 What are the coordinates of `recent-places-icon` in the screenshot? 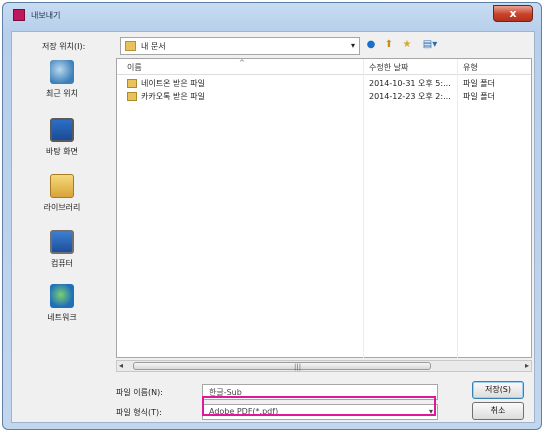 It's located at (62, 72).